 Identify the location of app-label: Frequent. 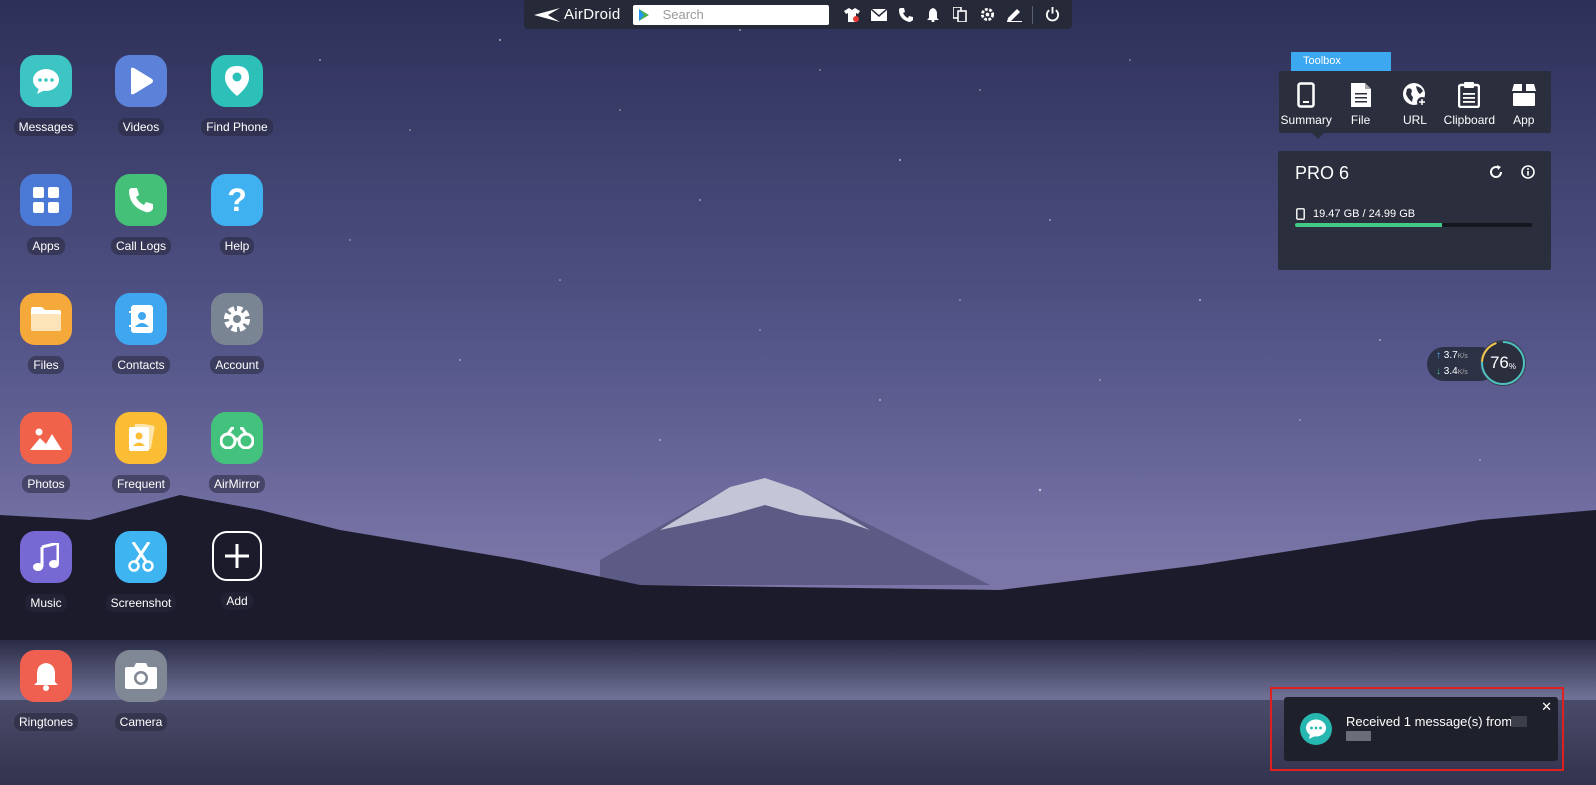
(141, 484).